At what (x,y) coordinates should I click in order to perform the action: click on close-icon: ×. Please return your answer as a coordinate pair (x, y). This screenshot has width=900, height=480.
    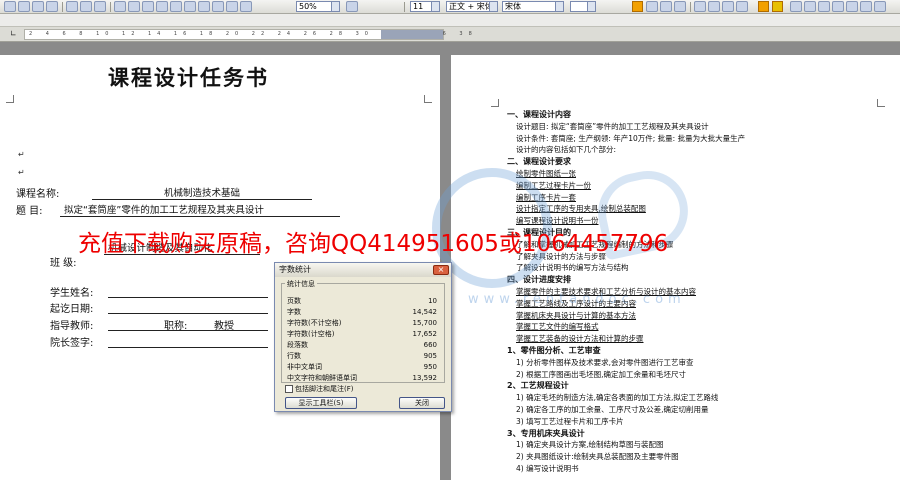
    Looking at the image, I should click on (441, 270).